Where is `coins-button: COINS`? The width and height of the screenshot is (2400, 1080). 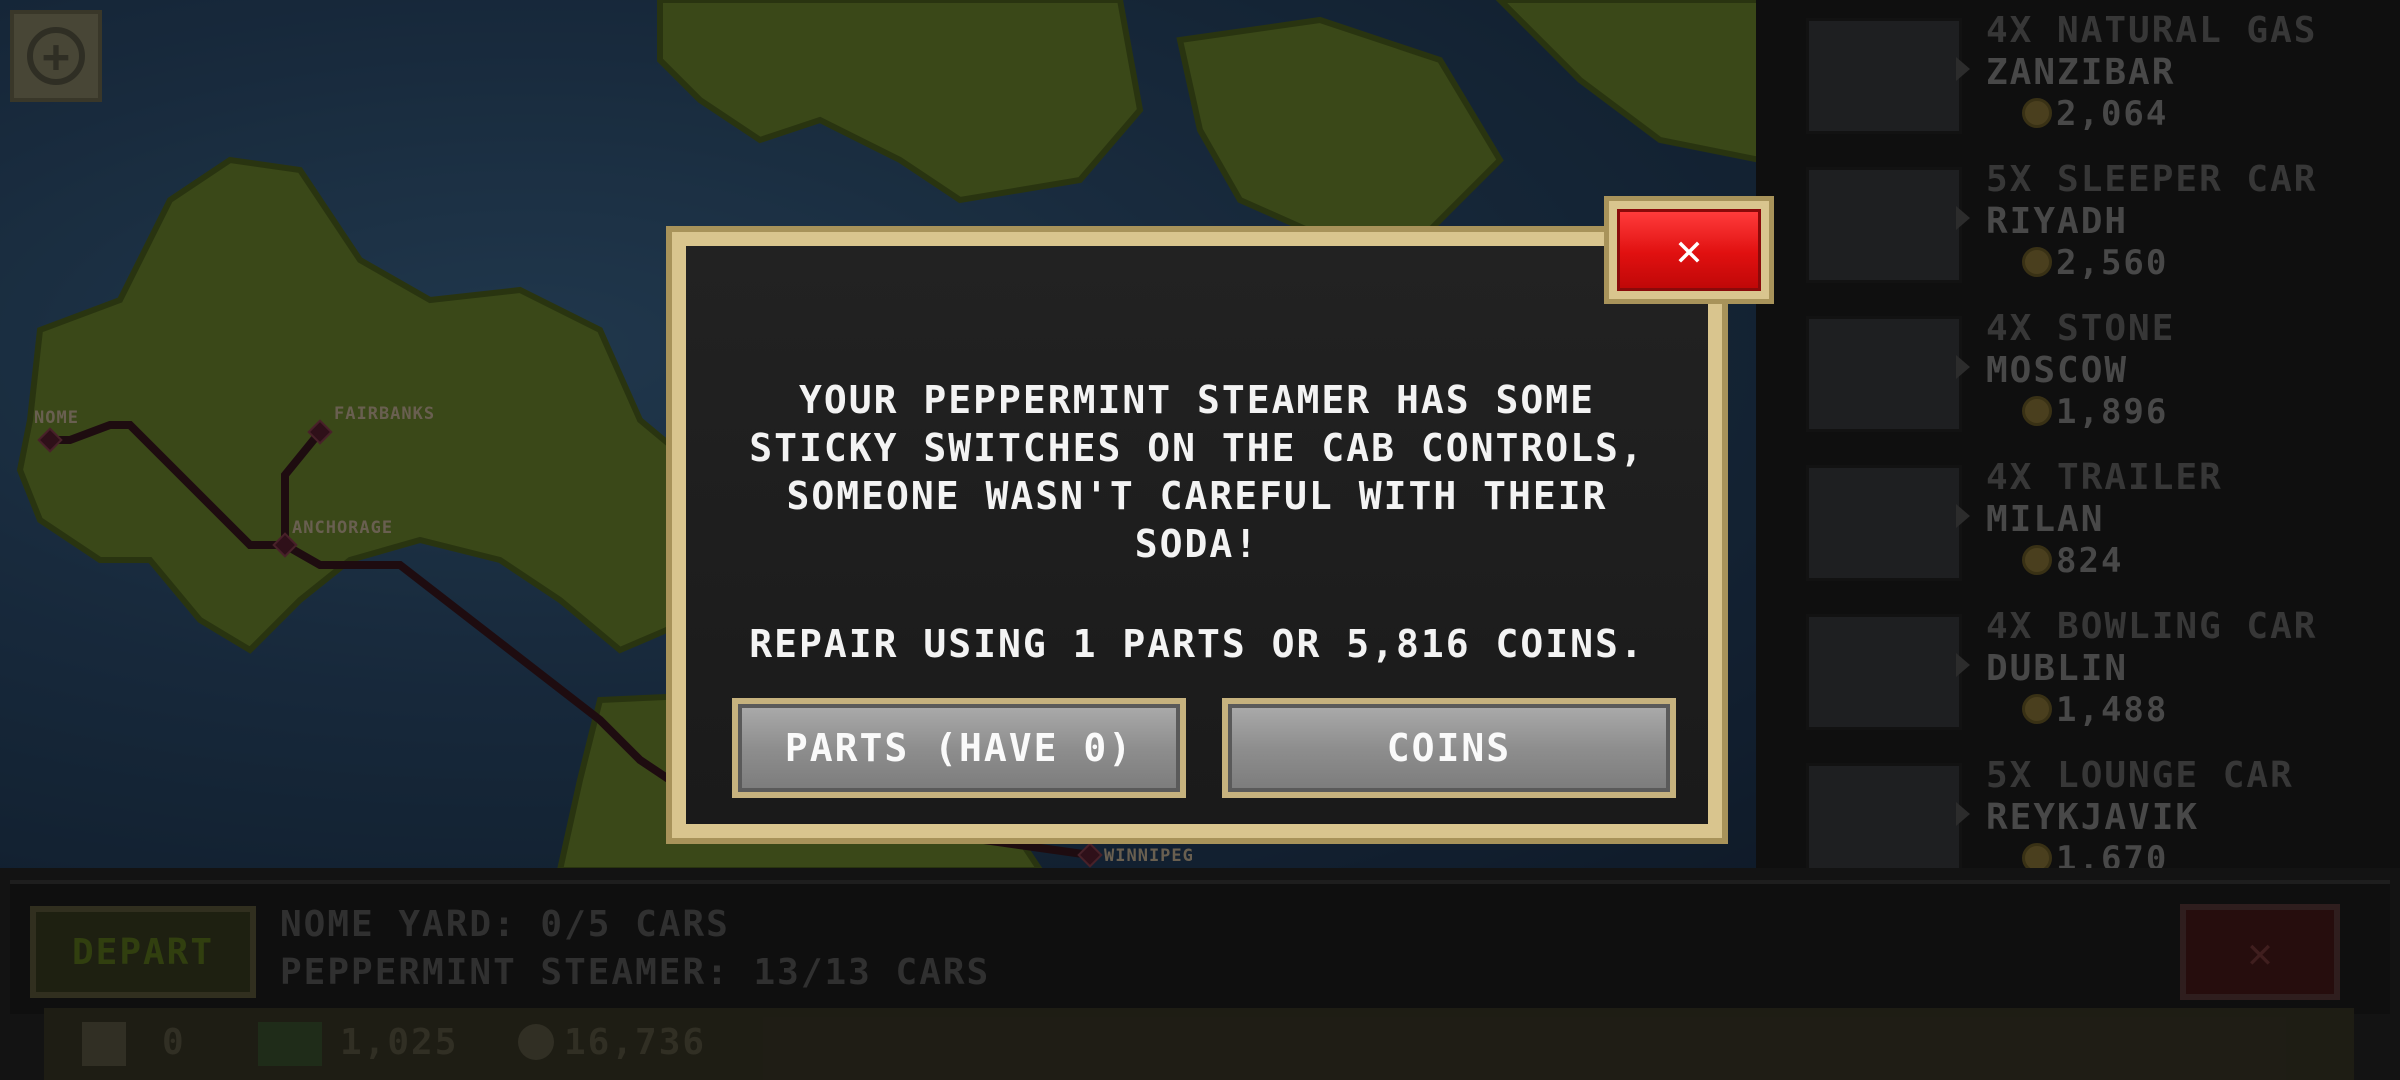 coins-button: COINS is located at coordinates (1449, 748).